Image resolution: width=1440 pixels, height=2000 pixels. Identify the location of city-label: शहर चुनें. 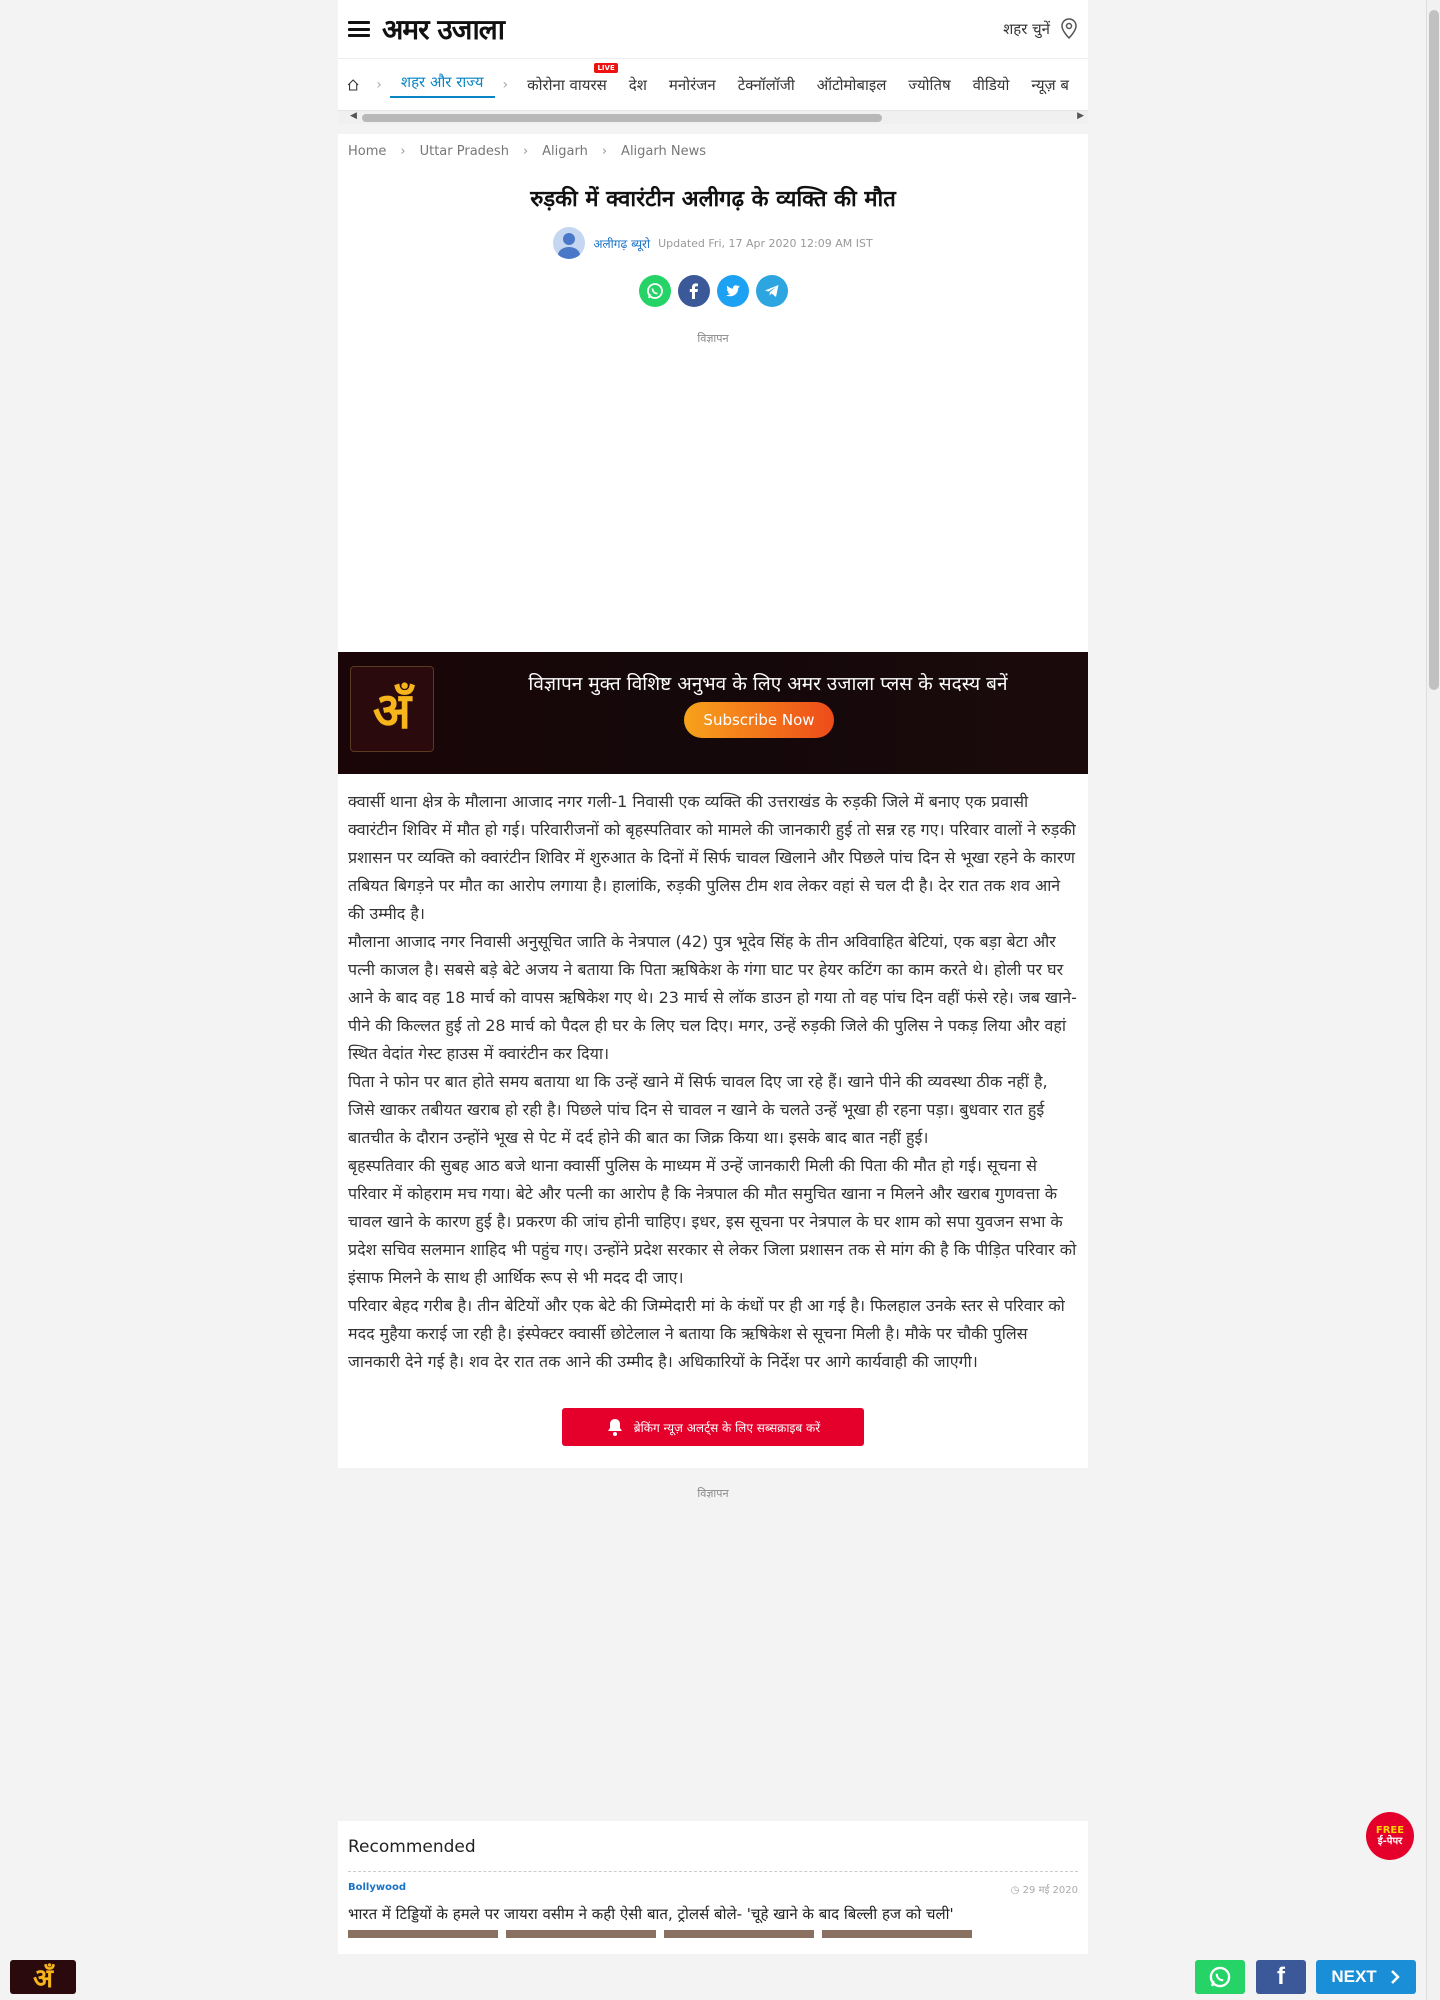
(1026, 29).